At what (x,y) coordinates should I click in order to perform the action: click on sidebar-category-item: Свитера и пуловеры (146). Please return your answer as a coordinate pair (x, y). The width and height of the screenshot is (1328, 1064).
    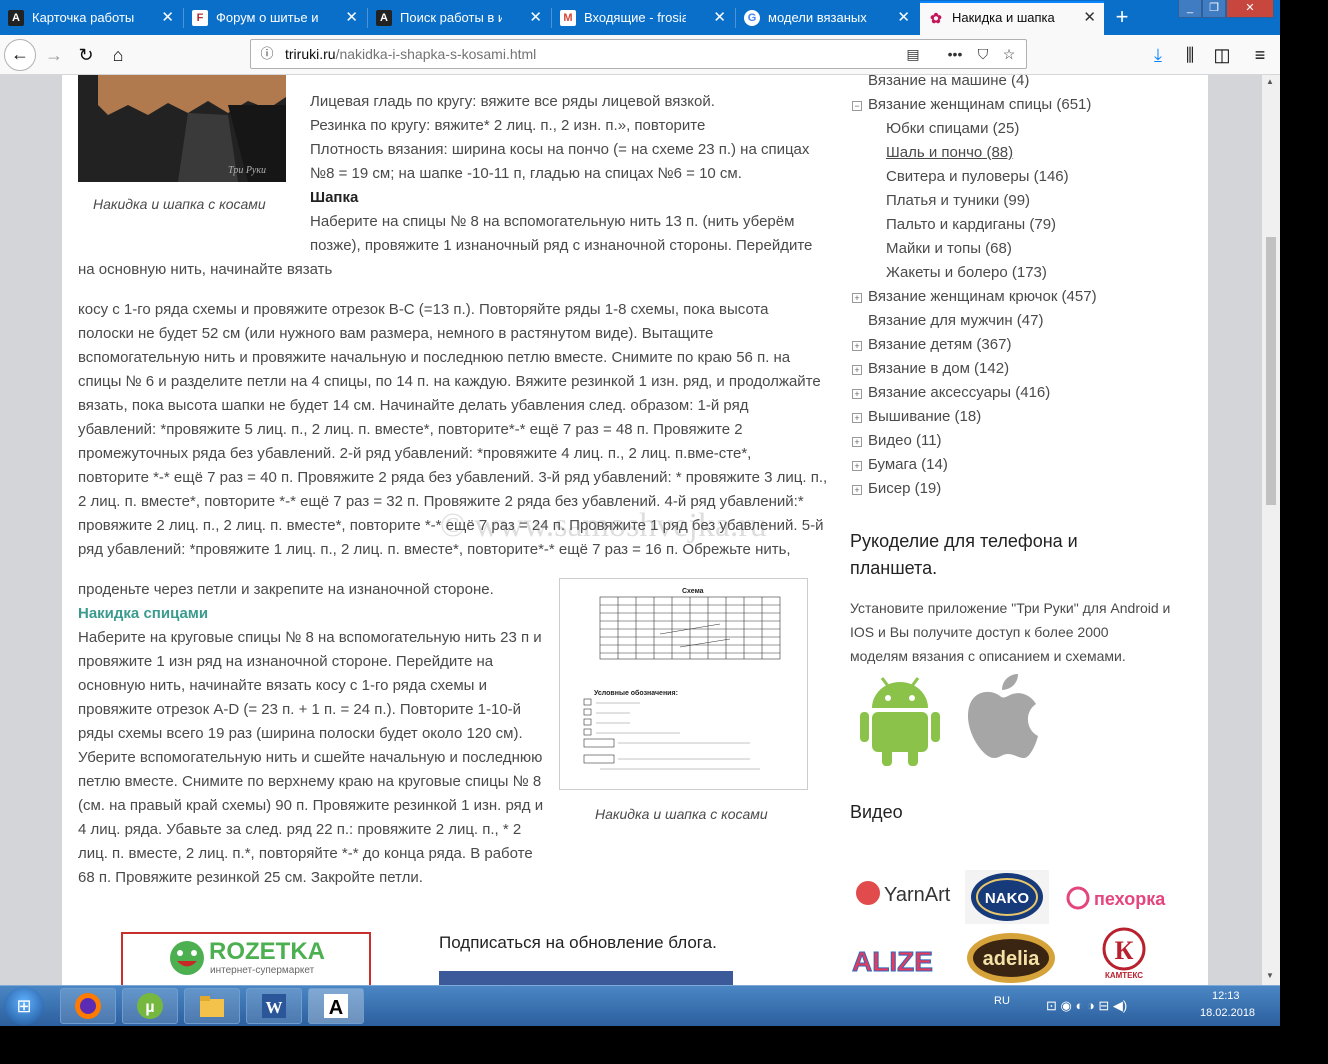
    Looking at the image, I should click on (977, 176).